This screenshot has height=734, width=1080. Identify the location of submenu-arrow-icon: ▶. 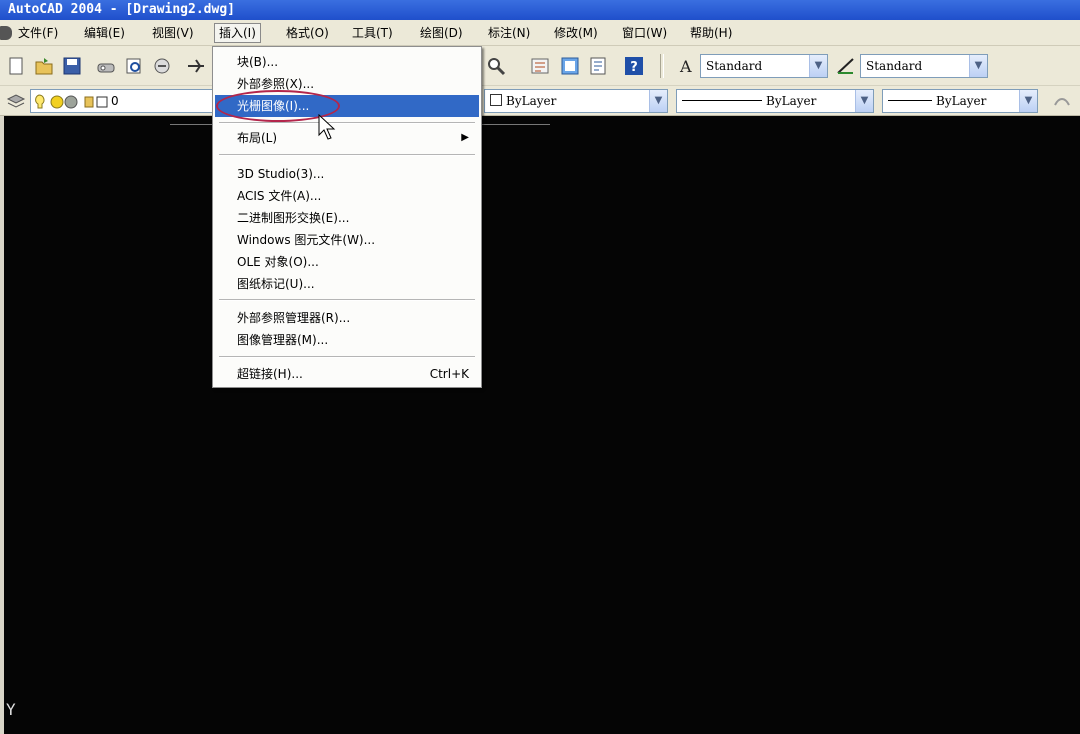
(465, 137).